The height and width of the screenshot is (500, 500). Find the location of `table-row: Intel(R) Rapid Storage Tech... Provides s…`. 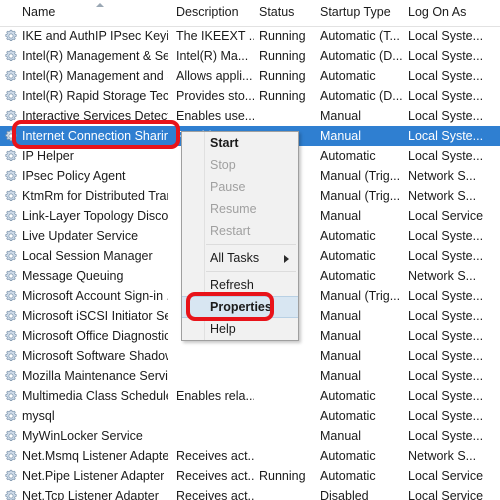

table-row: Intel(R) Rapid Storage Tech... Provides s… is located at coordinates (250, 96).